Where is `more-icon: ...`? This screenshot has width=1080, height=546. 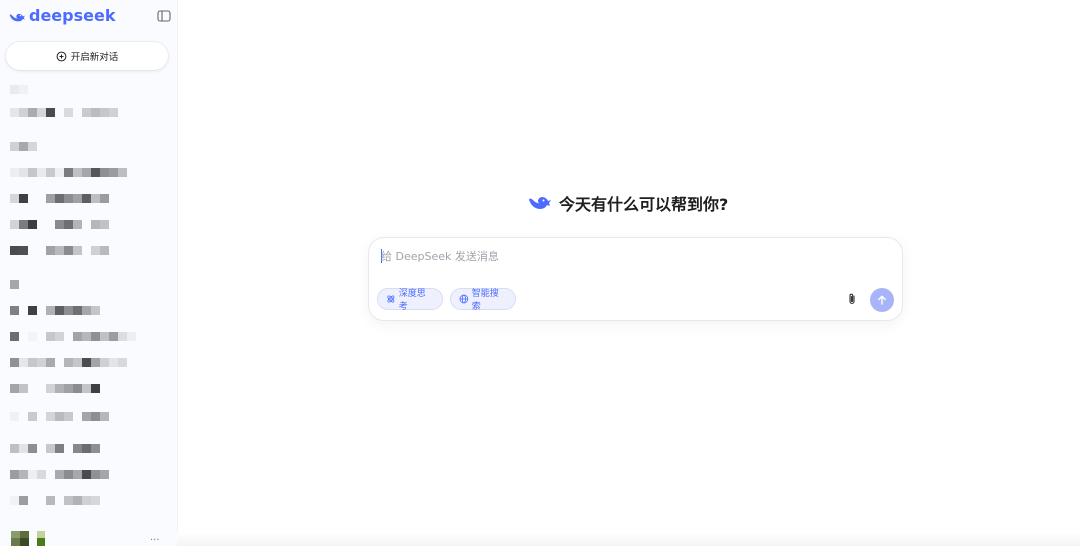
more-icon: ... is located at coordinates (155, 537).